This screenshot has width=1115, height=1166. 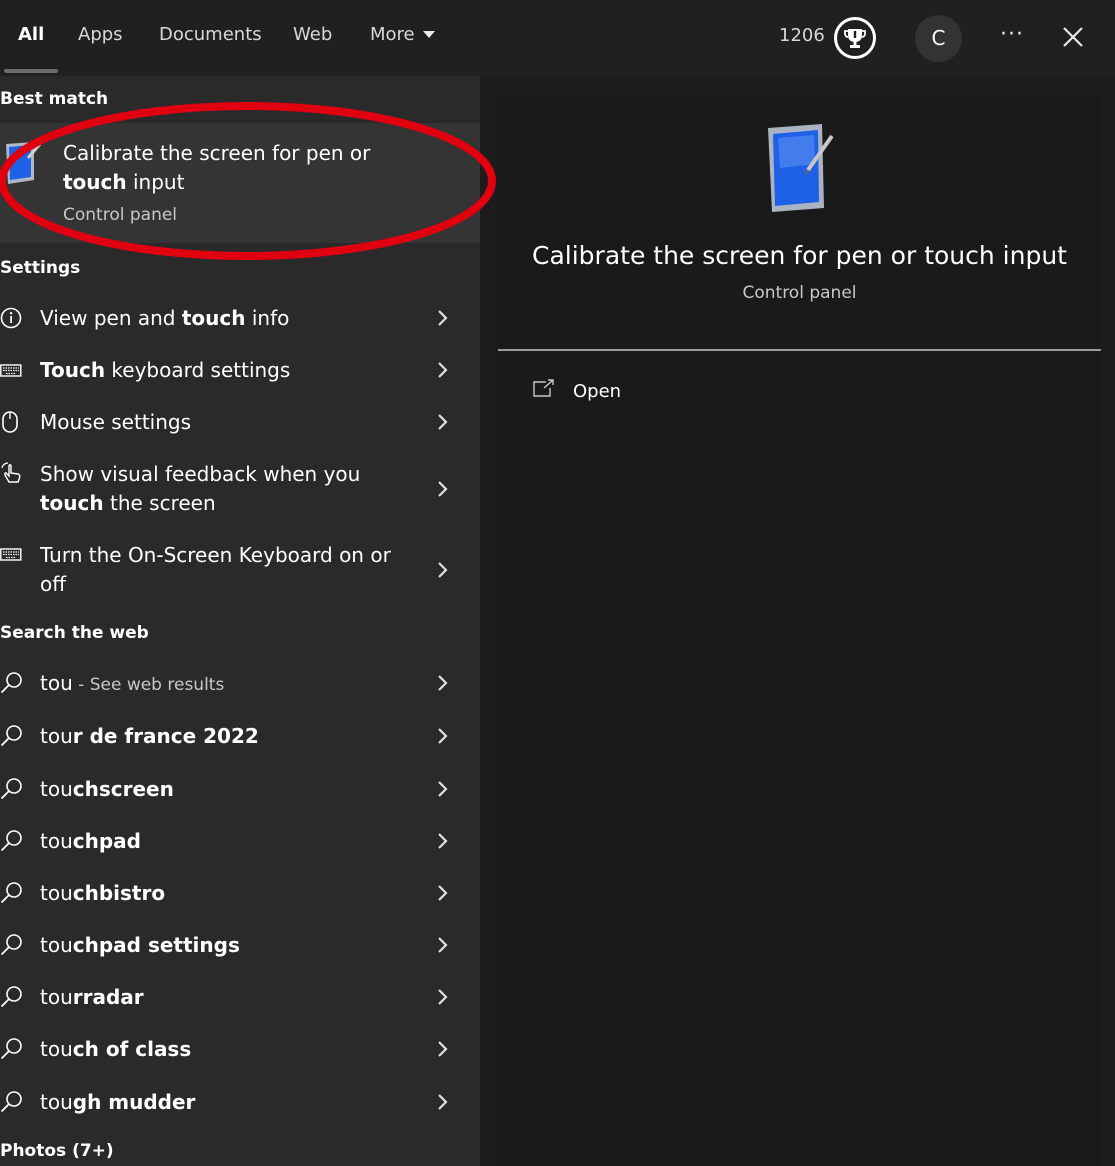 I want to click on open-action: Open, so click(x=597, y=391).